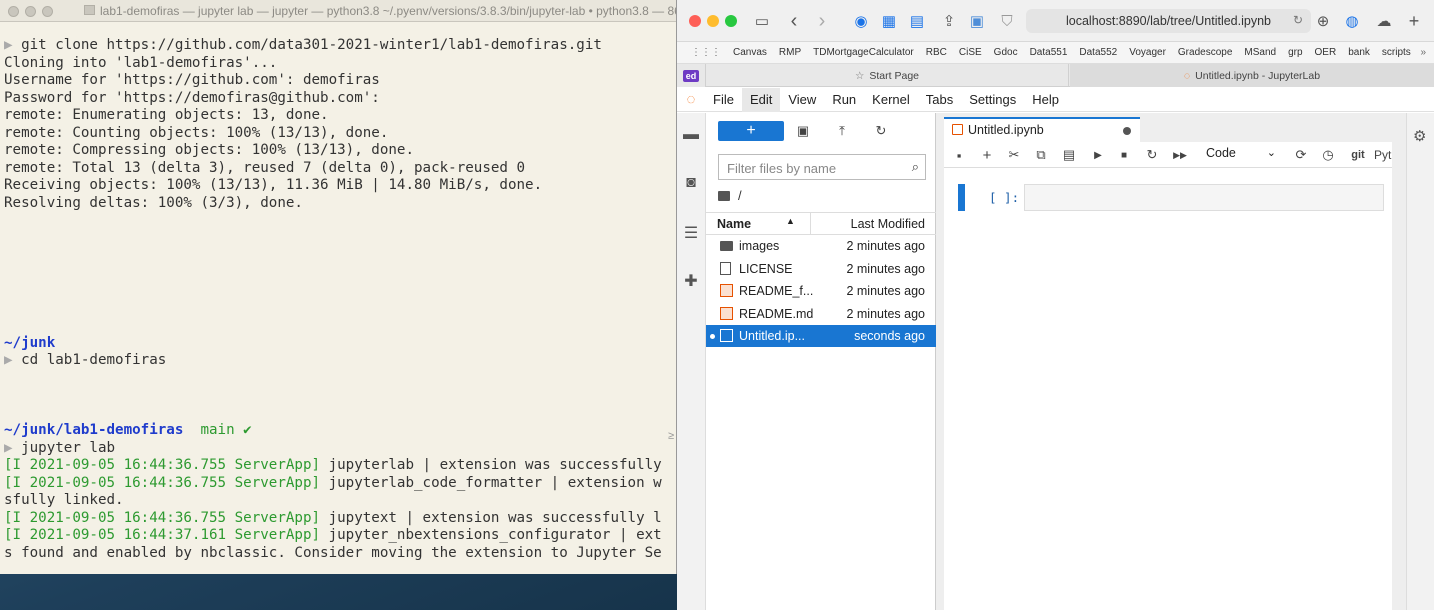 The image size is (1434, 610). Describe the element at coordinates (1423, 52) in the screenshot. I see `bookmarks-overflow-icon: »` at that location.